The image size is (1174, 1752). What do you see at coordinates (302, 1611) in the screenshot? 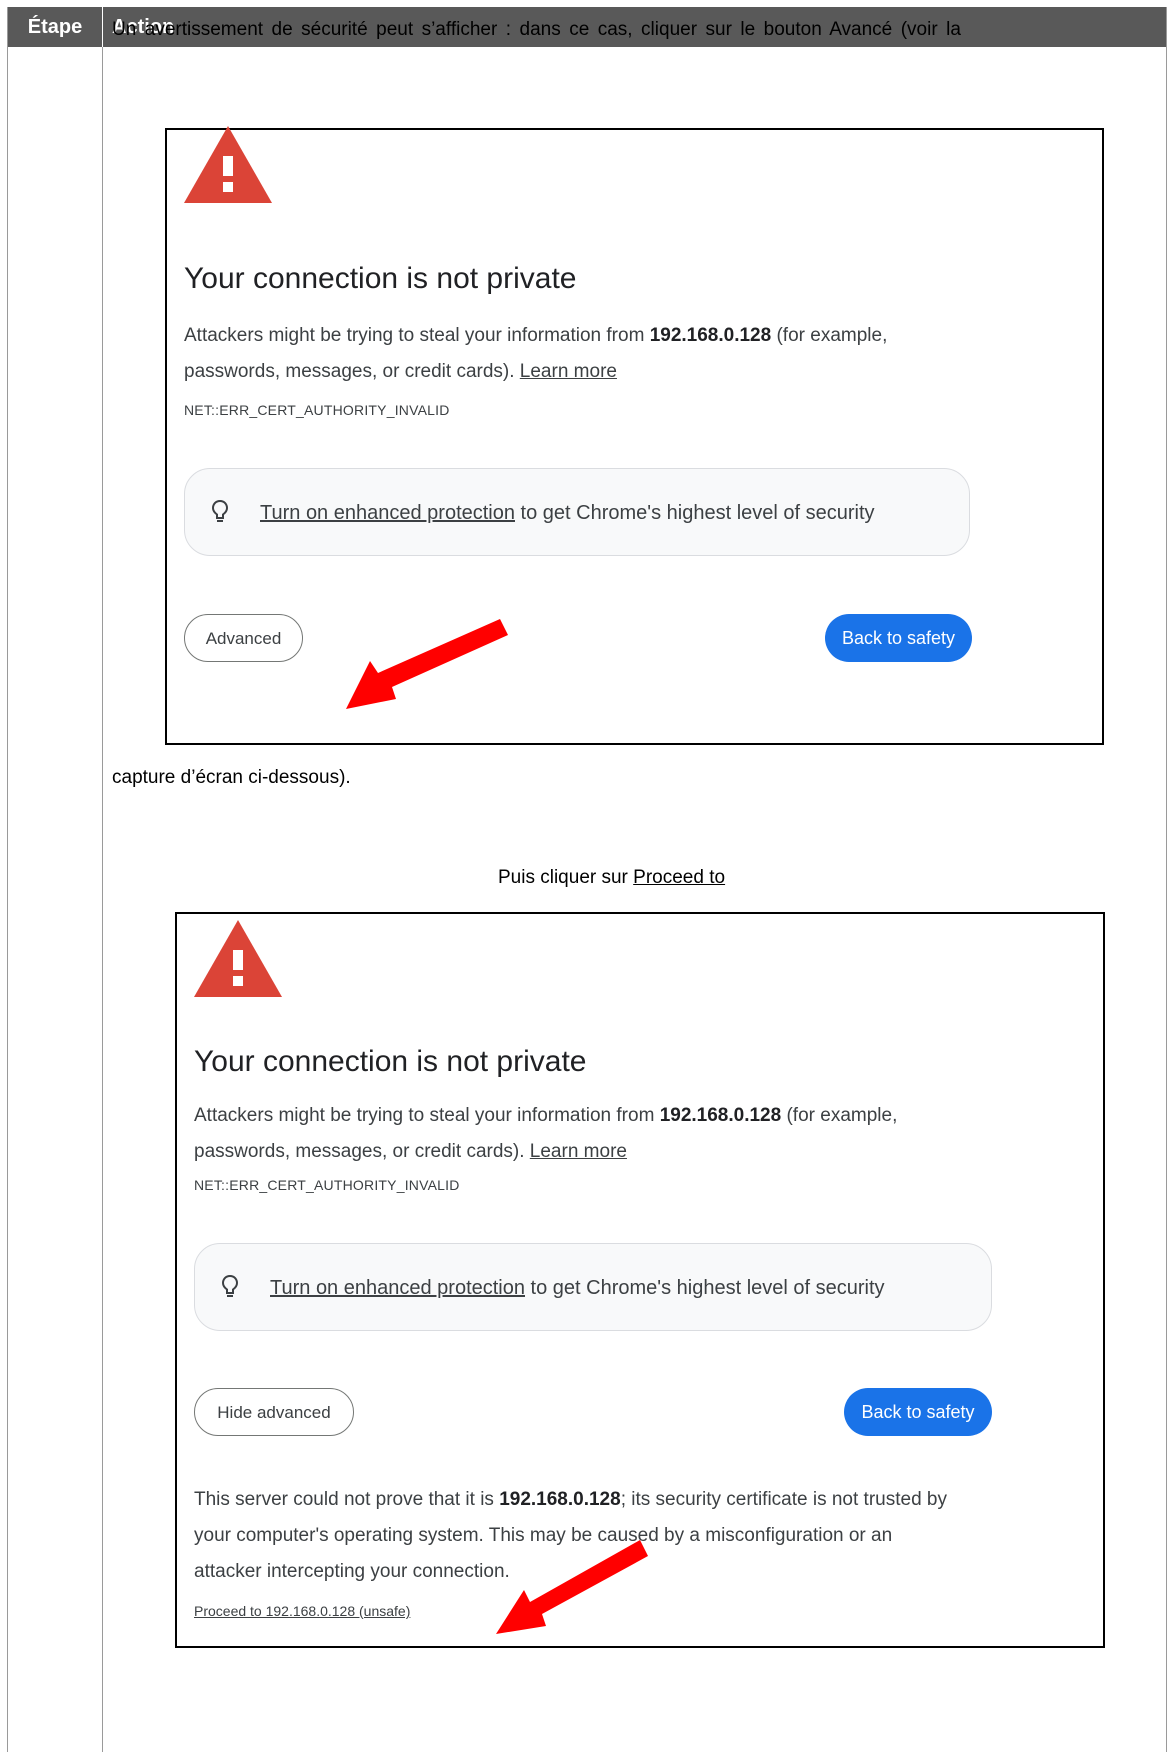
I see `proceed-unsafe-link: Proceed to 192.168.0.128 (unsafe)` at bounding box center [302, 1611].